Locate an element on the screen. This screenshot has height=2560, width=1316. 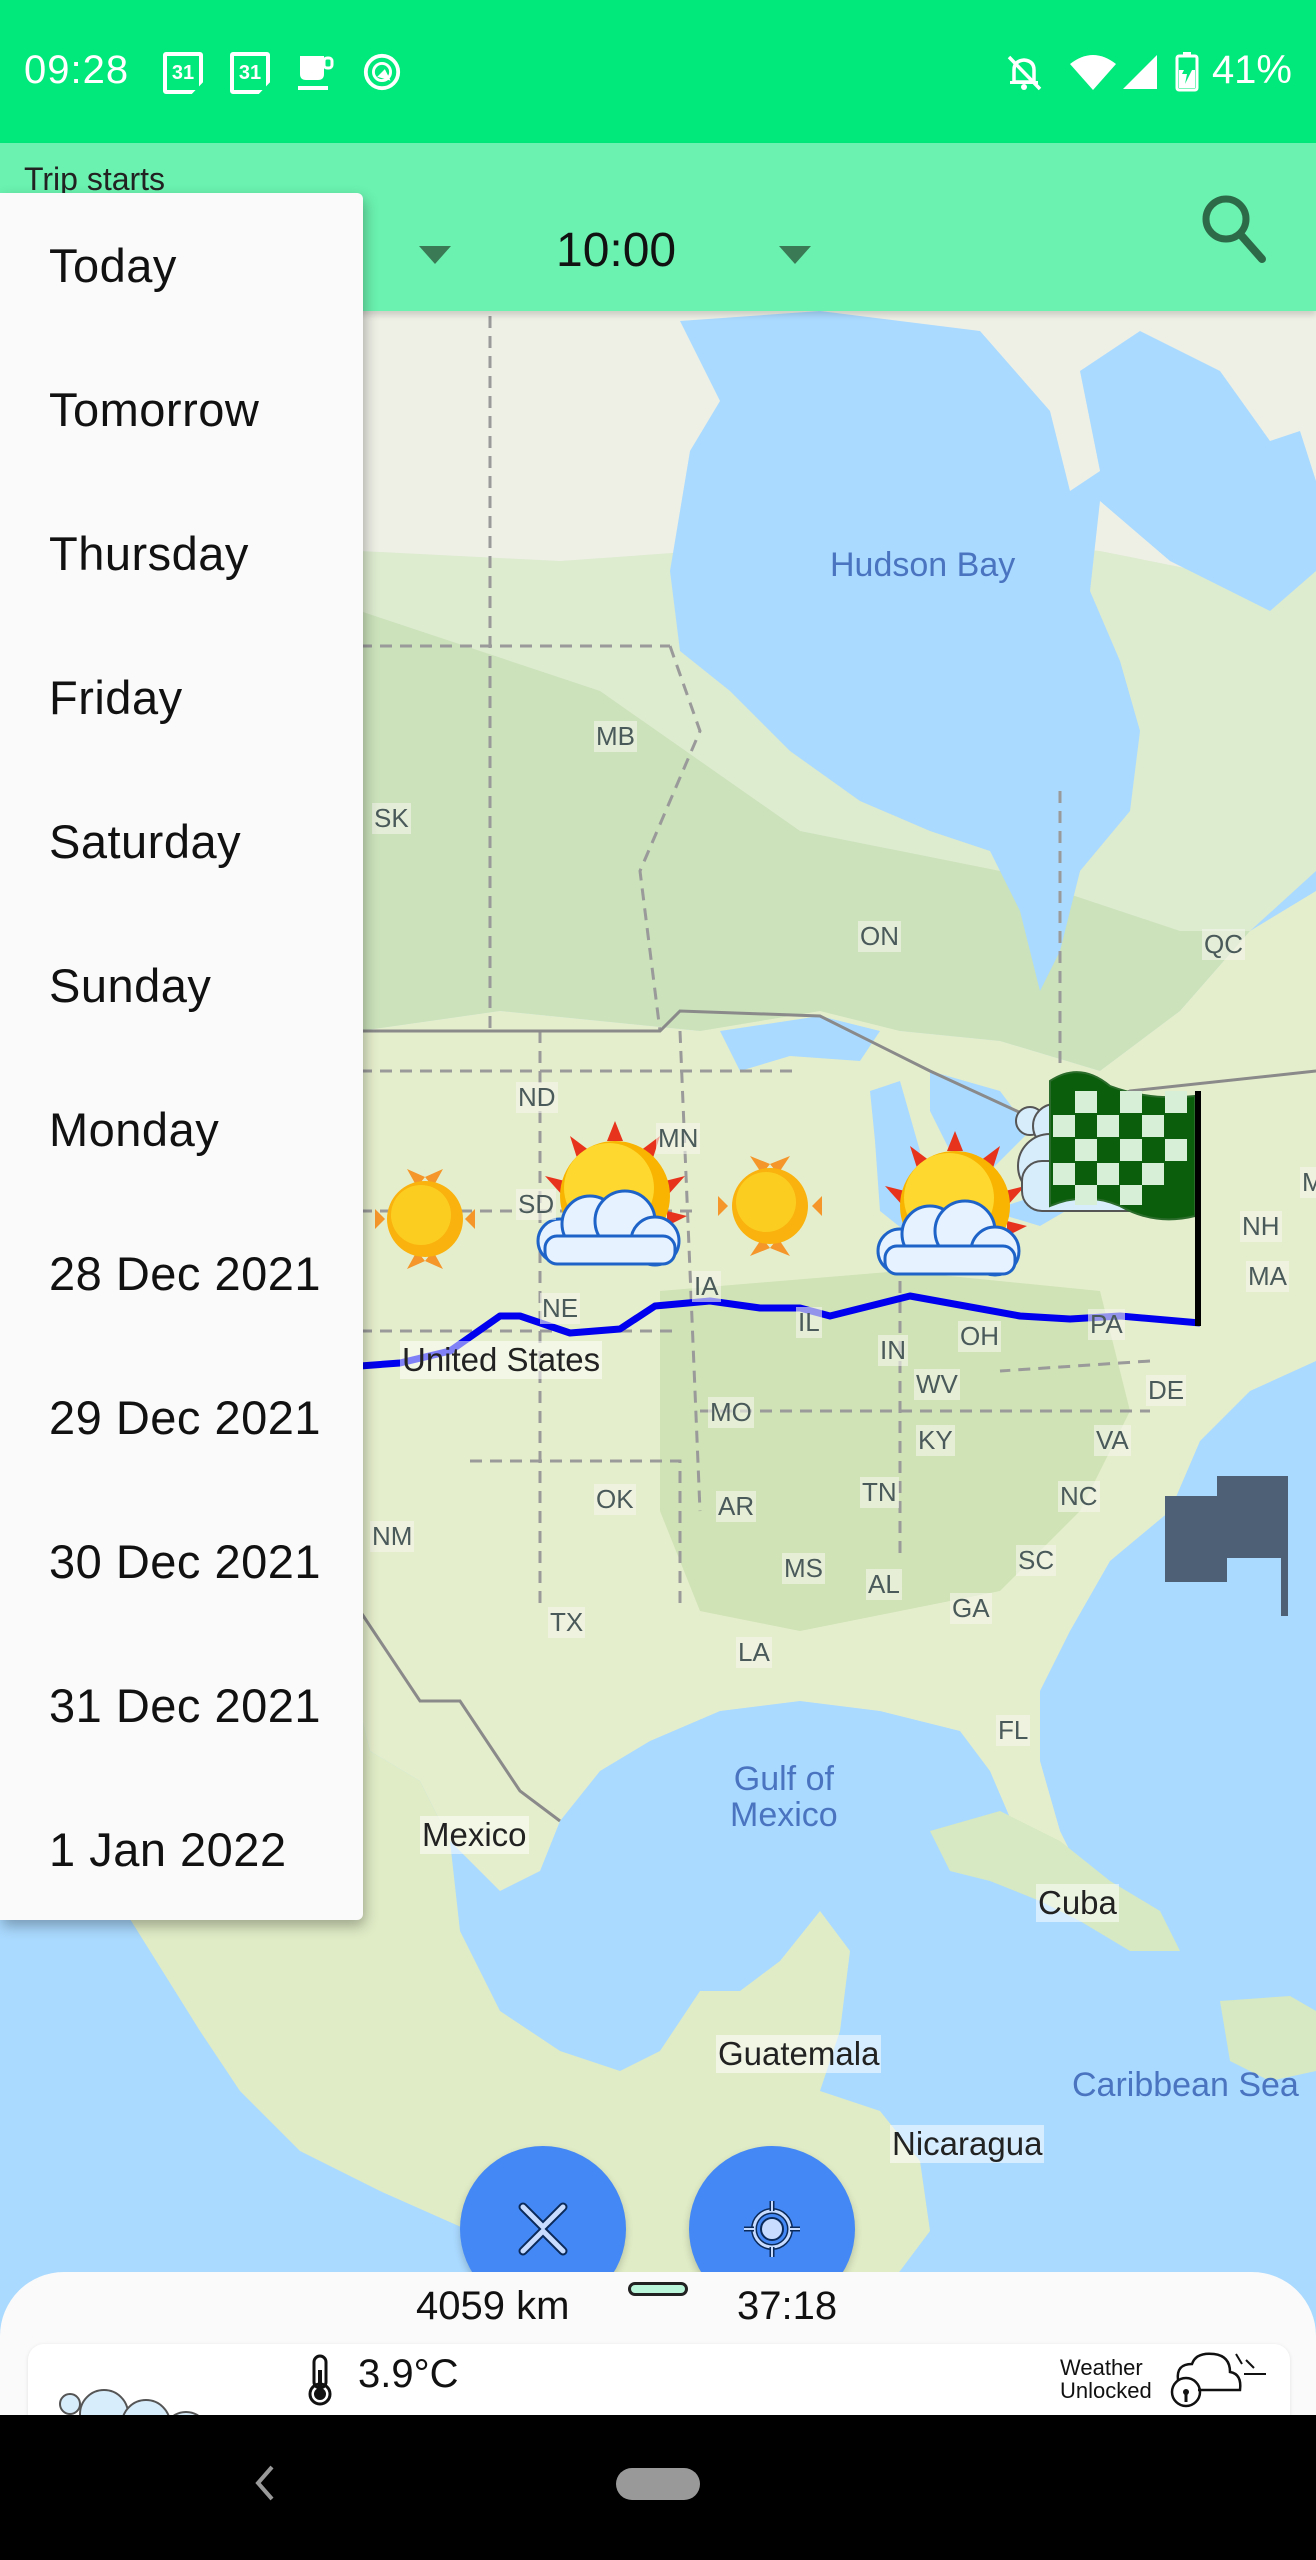
menu-item-31-dec-2021: 31 Dec 2021 is located at coordinates (181, 1705).